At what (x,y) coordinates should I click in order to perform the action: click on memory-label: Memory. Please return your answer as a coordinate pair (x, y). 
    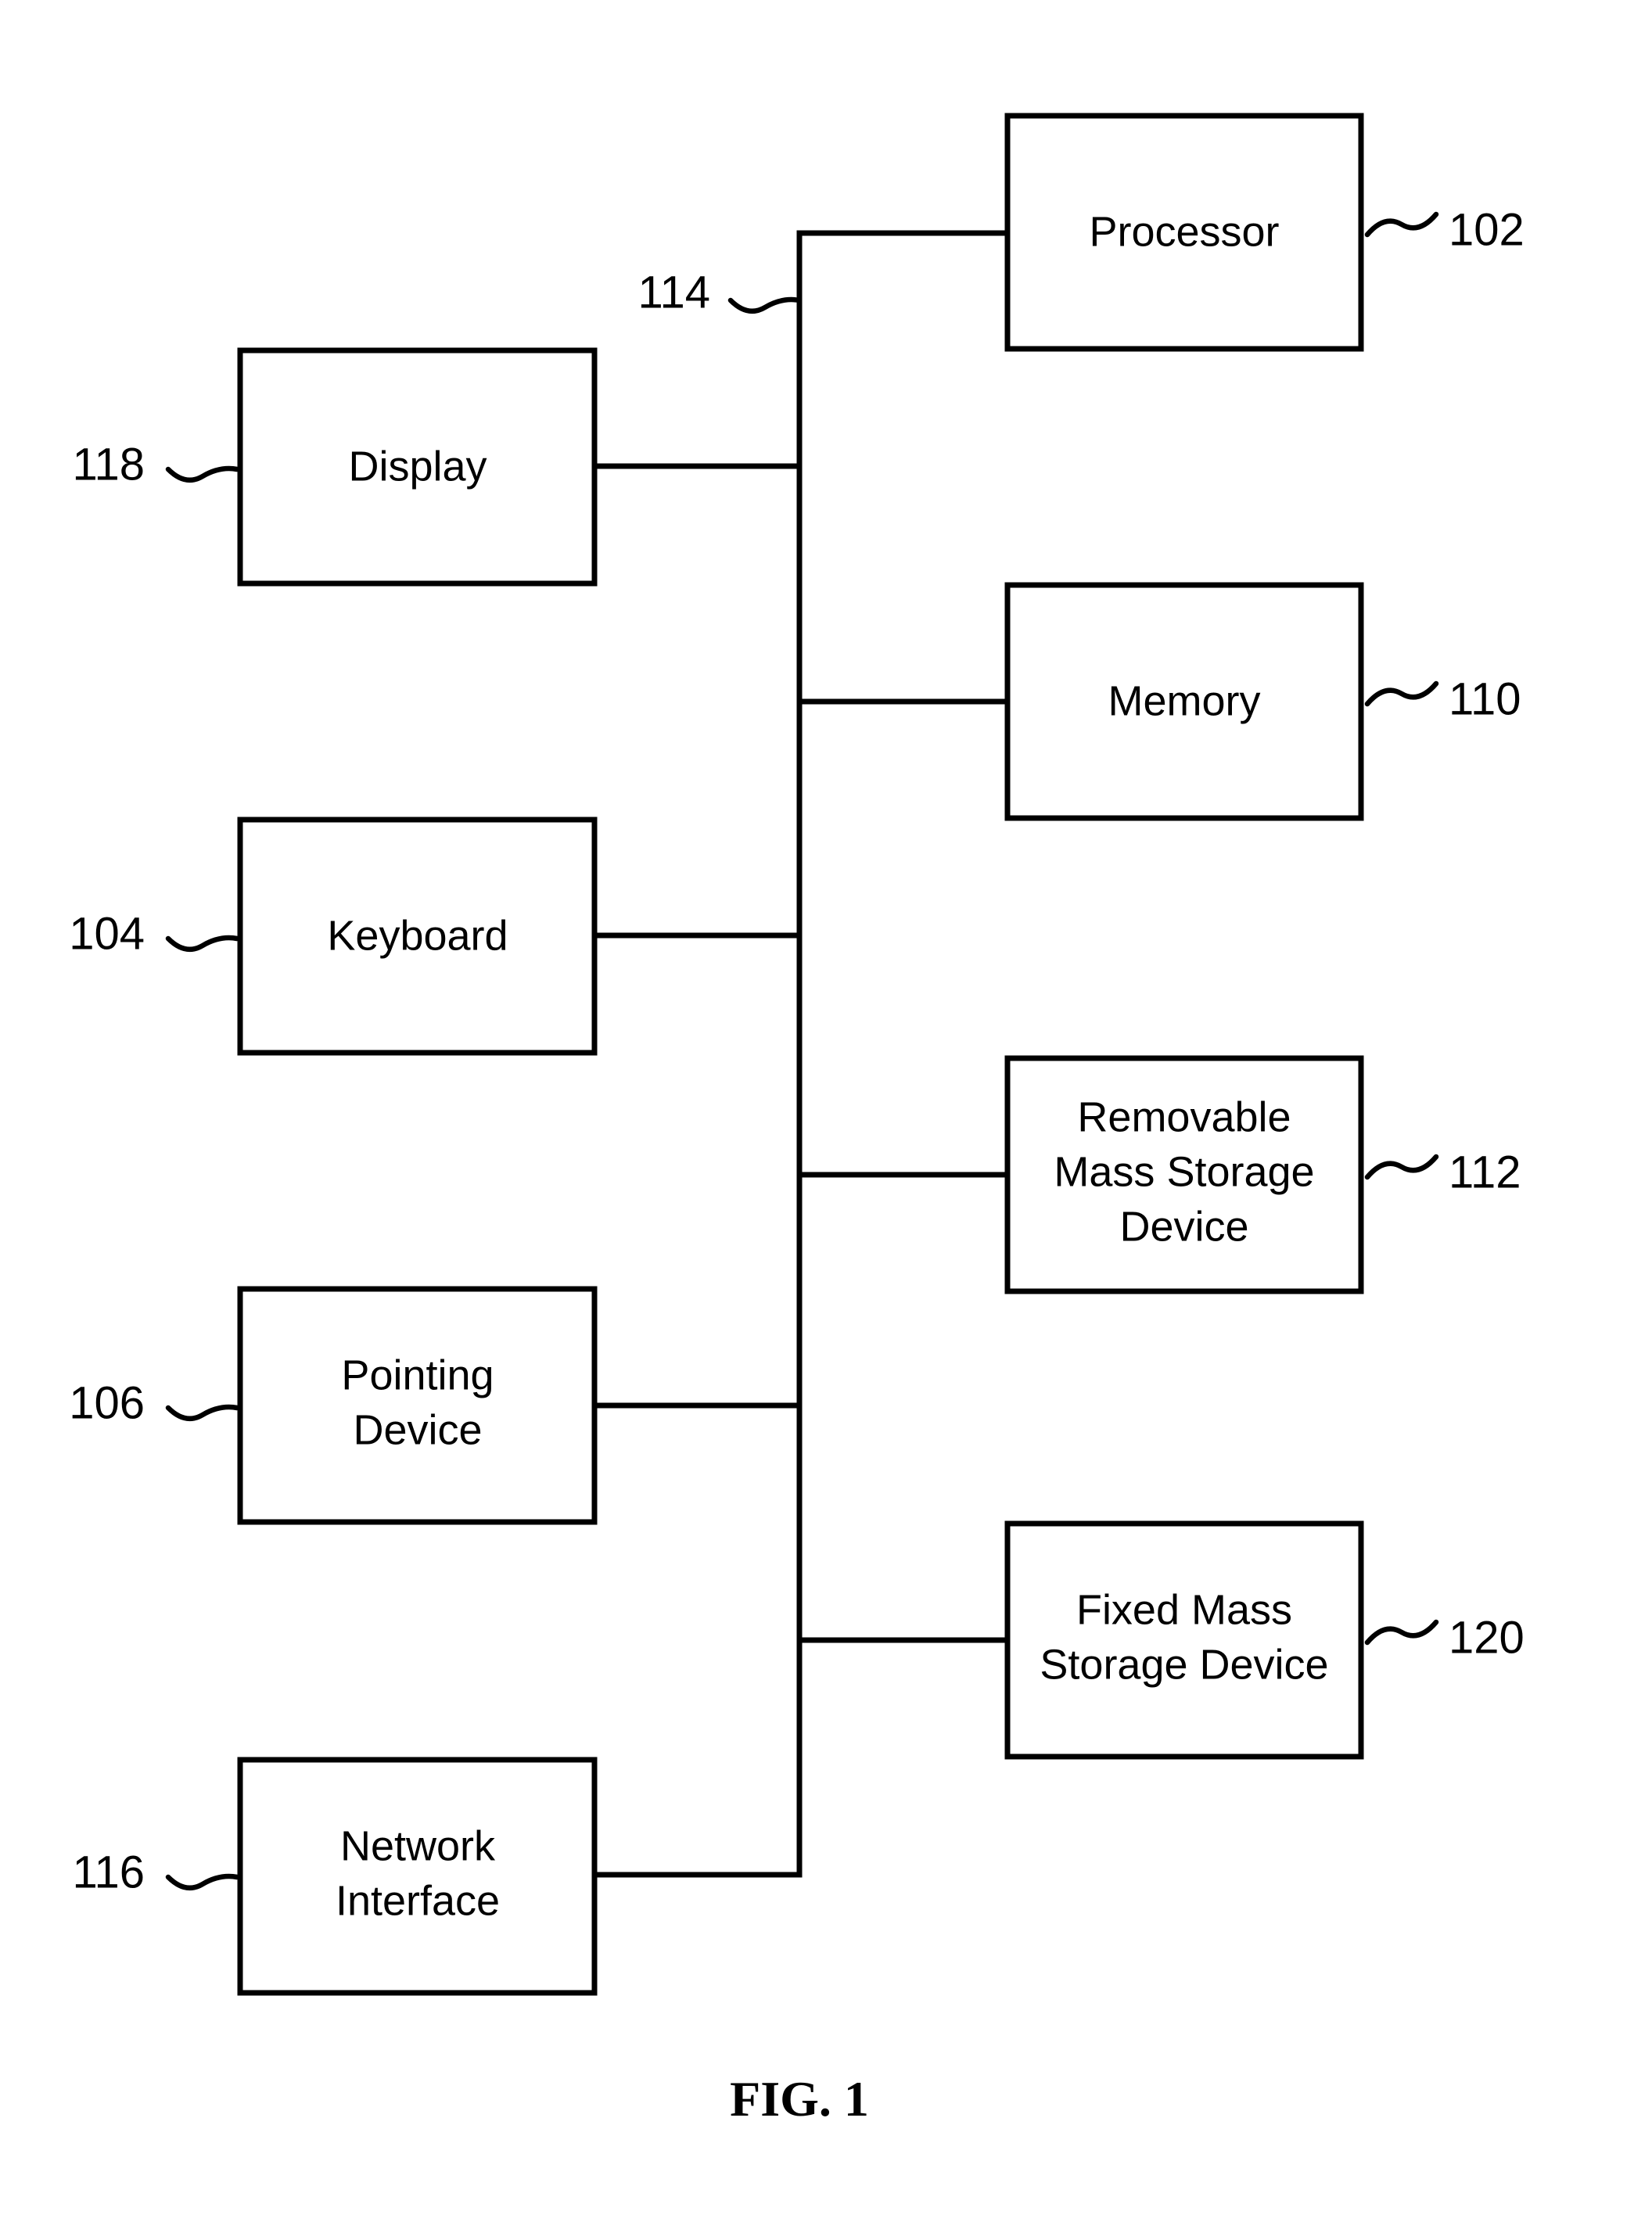
    Looking at the image, I should click on (1184, 700).